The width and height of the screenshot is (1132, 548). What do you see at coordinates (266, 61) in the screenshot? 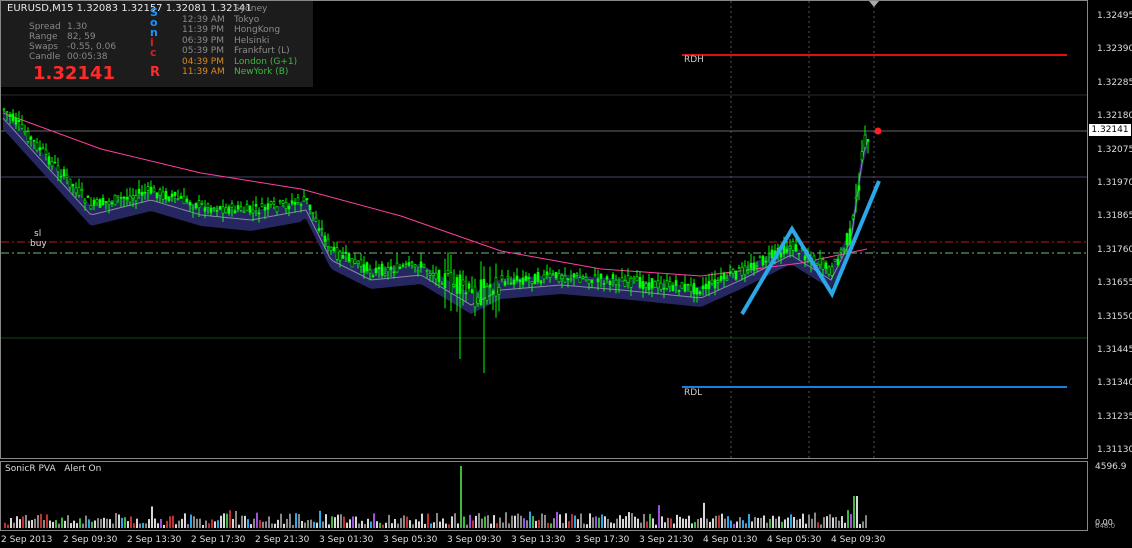
I see `session-city: London (G+1)` at bounding box center [266, 61].